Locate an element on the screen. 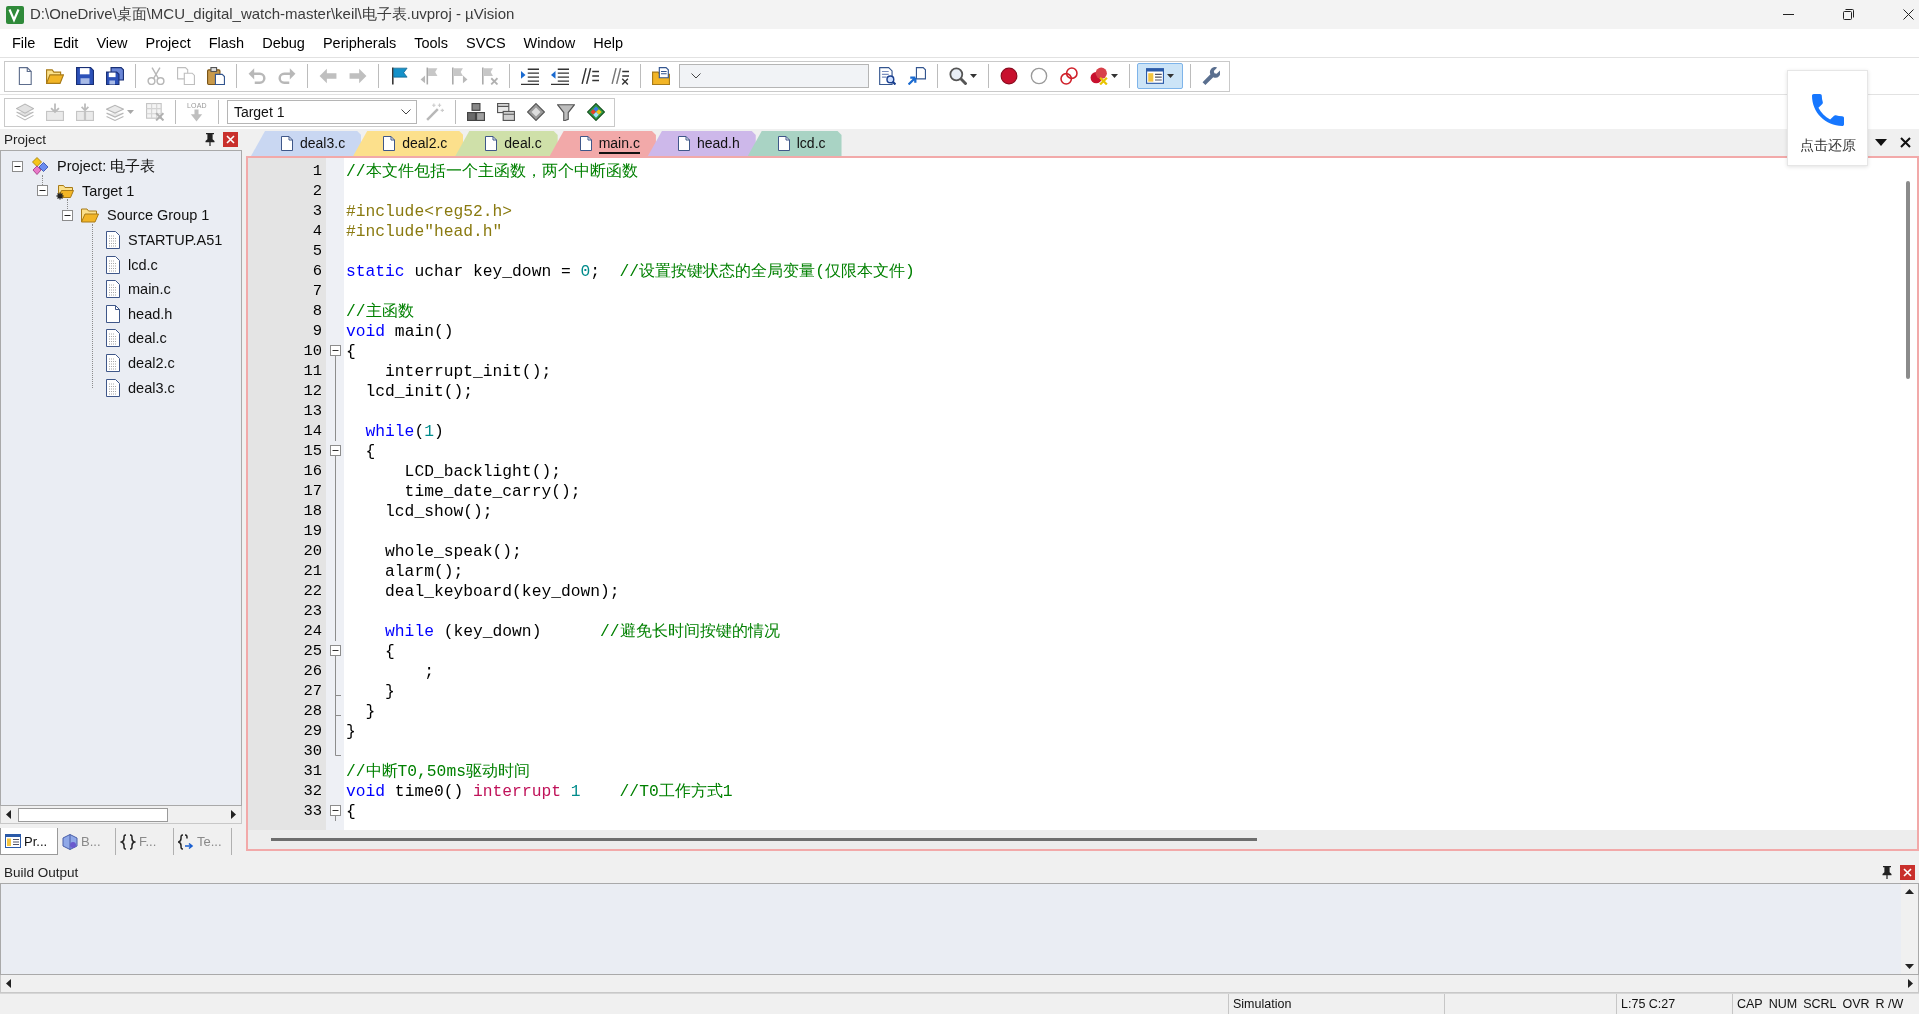  editor-tab: main.c is located at coordinates (602, 143).